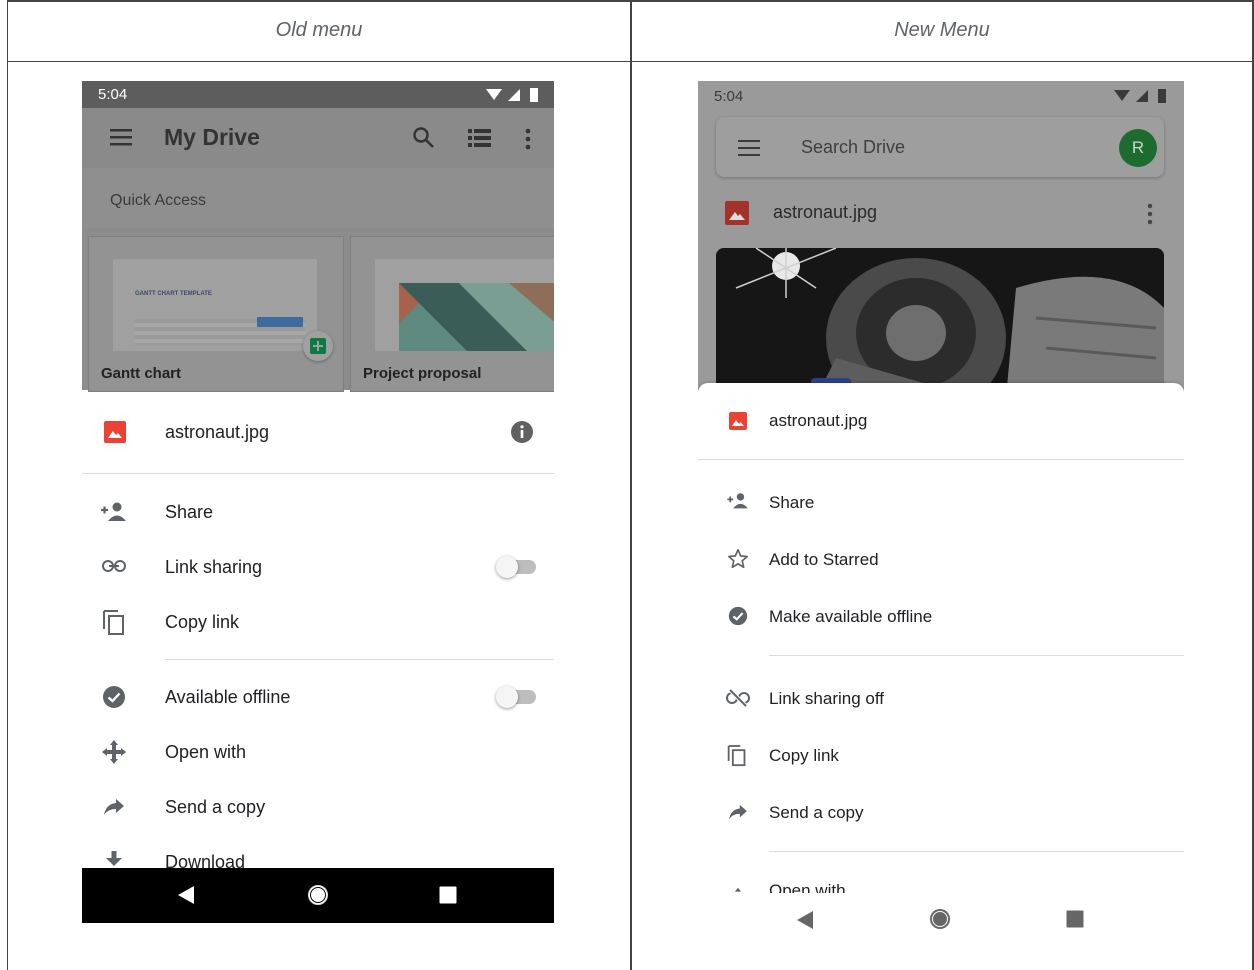  Describe the element at coordinates (942, 30) in the screenshot. I see `new-menu-heading: New Menu` at that location.